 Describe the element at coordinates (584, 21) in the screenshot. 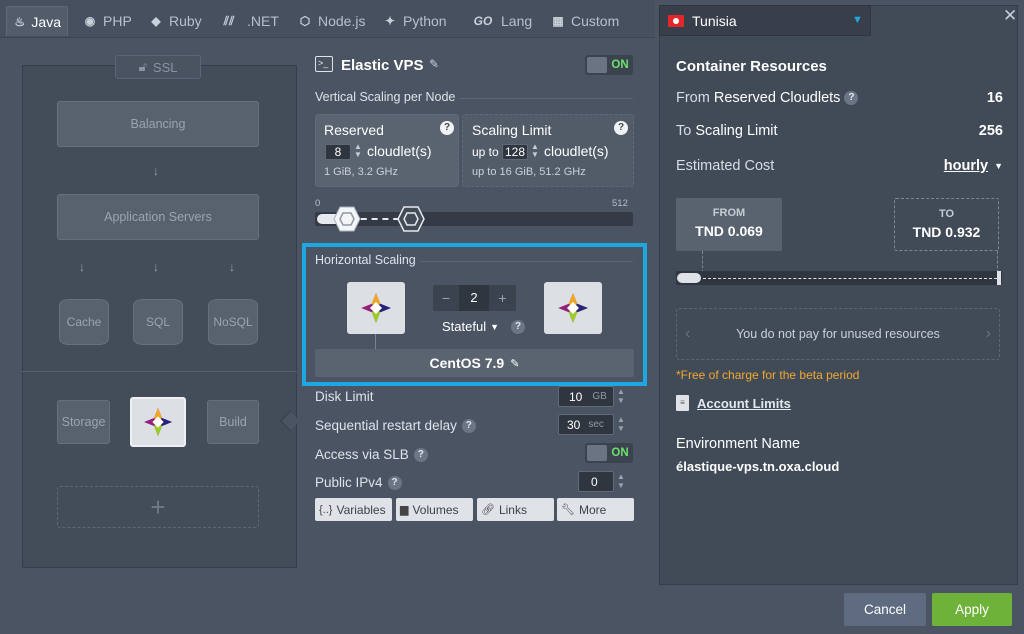

I see `tab-custom: ▦ Custom` at that location.